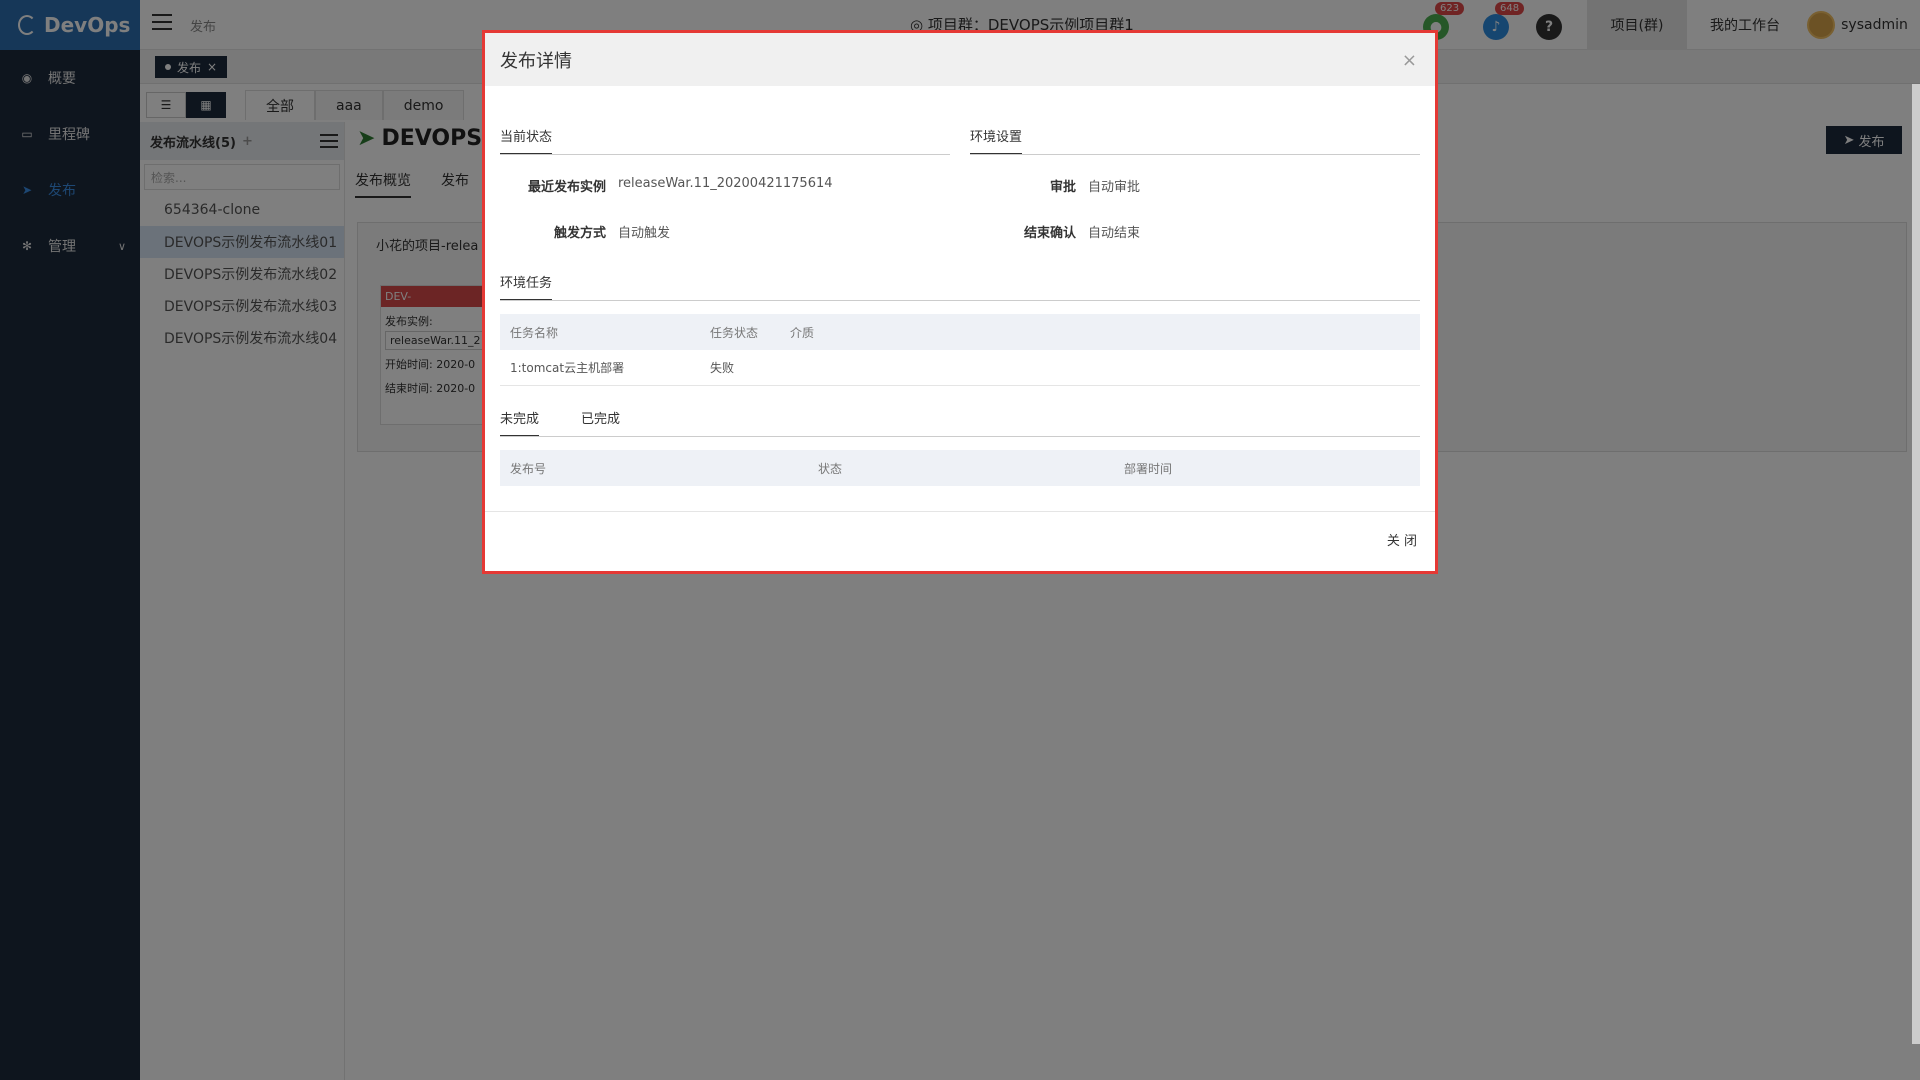 The image size is (1920, 1080). What do you see at coordinates (1916, 564) in the screenshot?
I see `scrollbar` at bounding box center [1916, 564].